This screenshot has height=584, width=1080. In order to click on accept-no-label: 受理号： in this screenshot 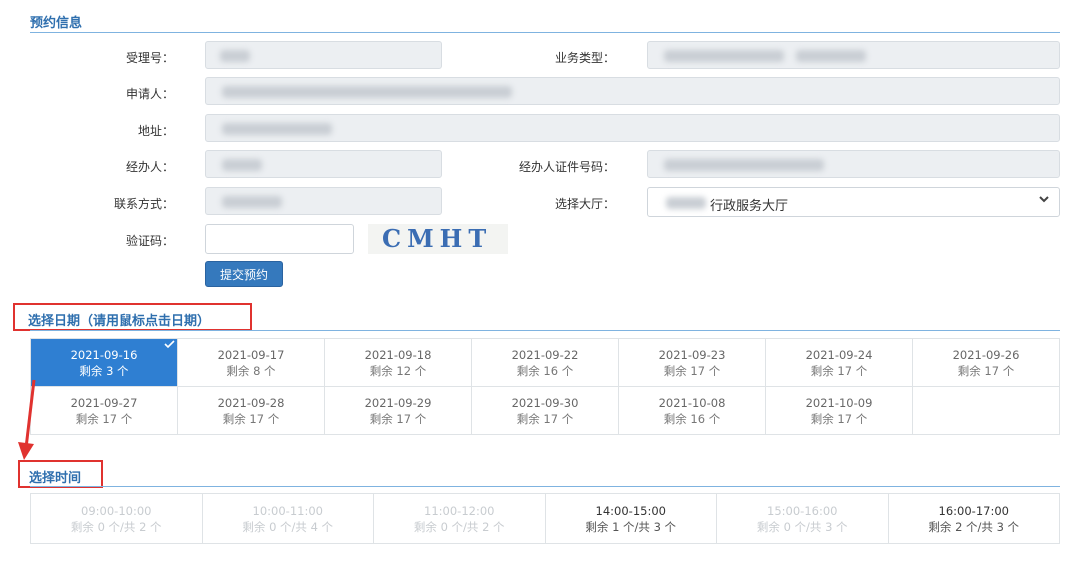, I will do `click(149, 58)`.